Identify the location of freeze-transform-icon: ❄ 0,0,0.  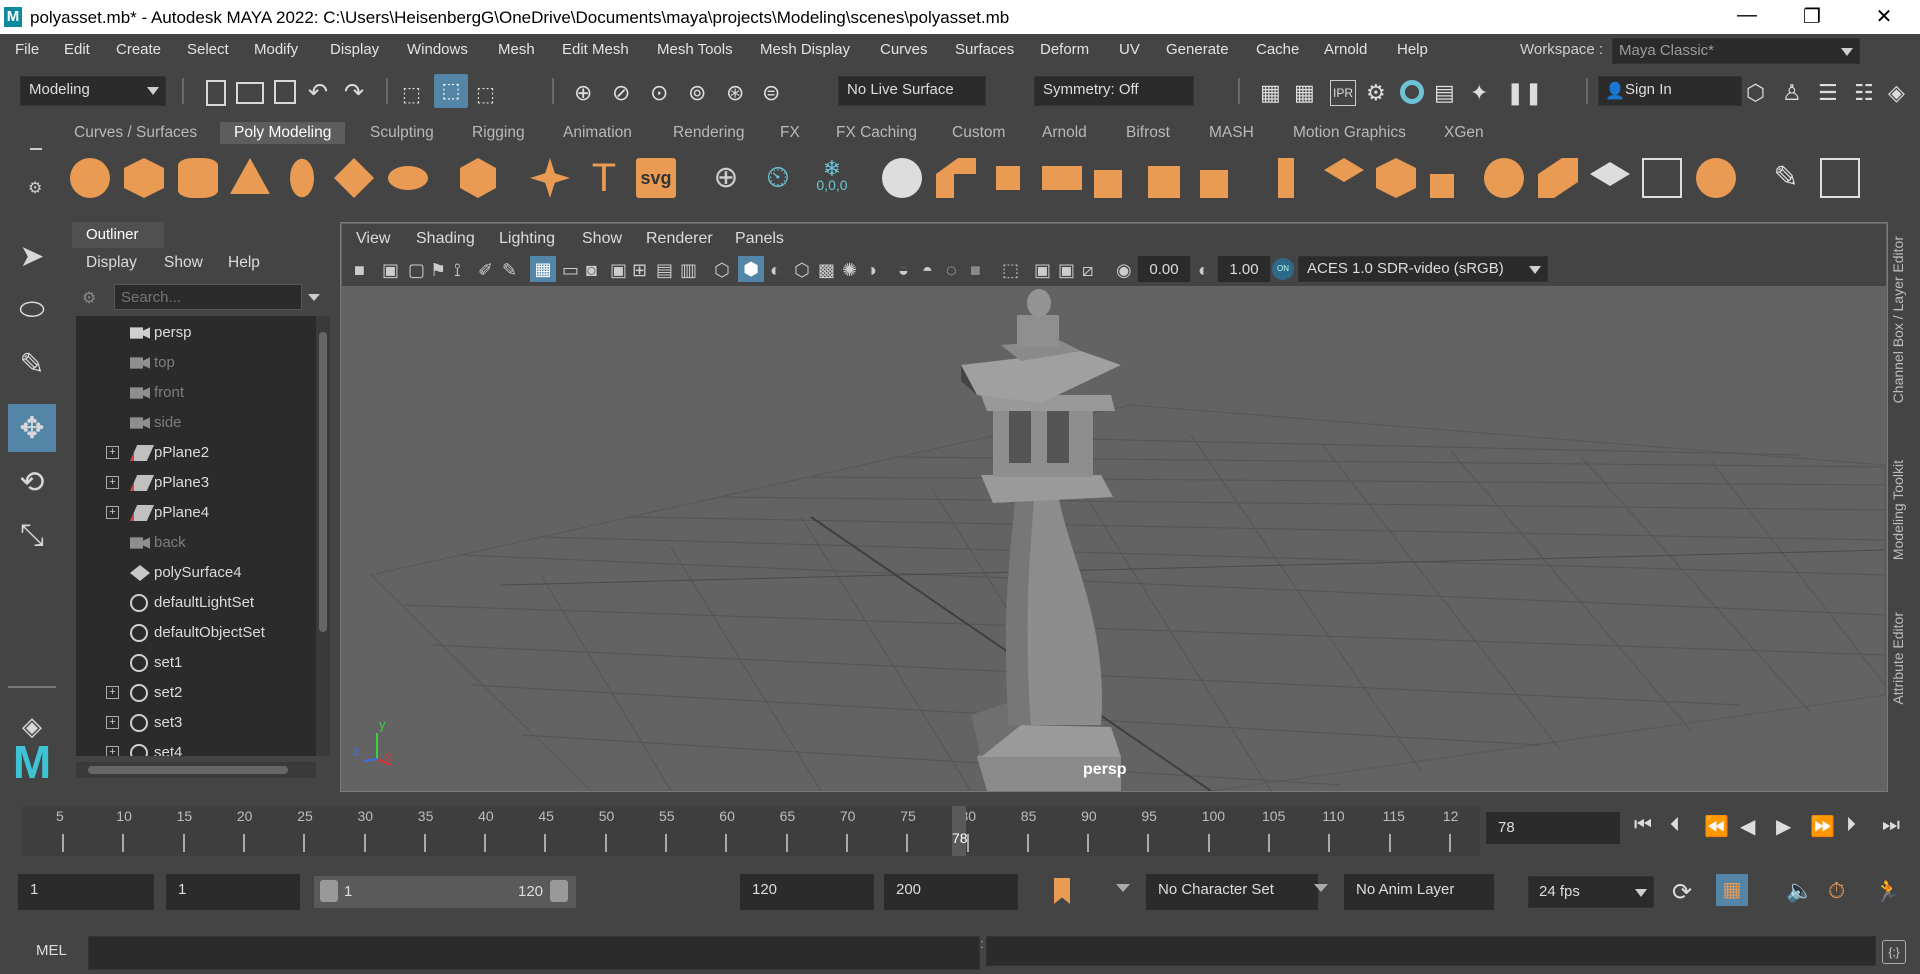
(832, 178).